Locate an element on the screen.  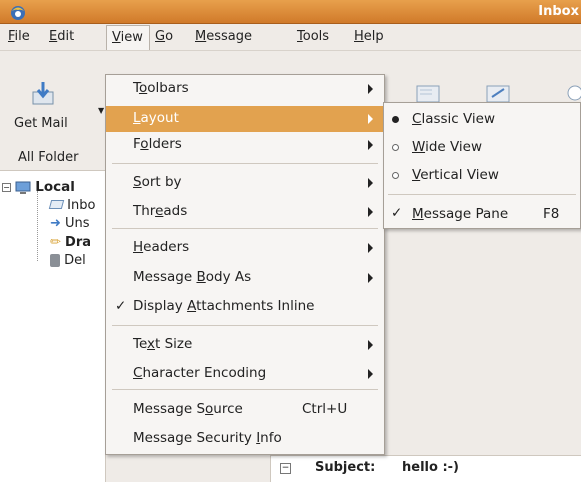
folder-unsent-label: Uns is located at coordinates (77, 223).